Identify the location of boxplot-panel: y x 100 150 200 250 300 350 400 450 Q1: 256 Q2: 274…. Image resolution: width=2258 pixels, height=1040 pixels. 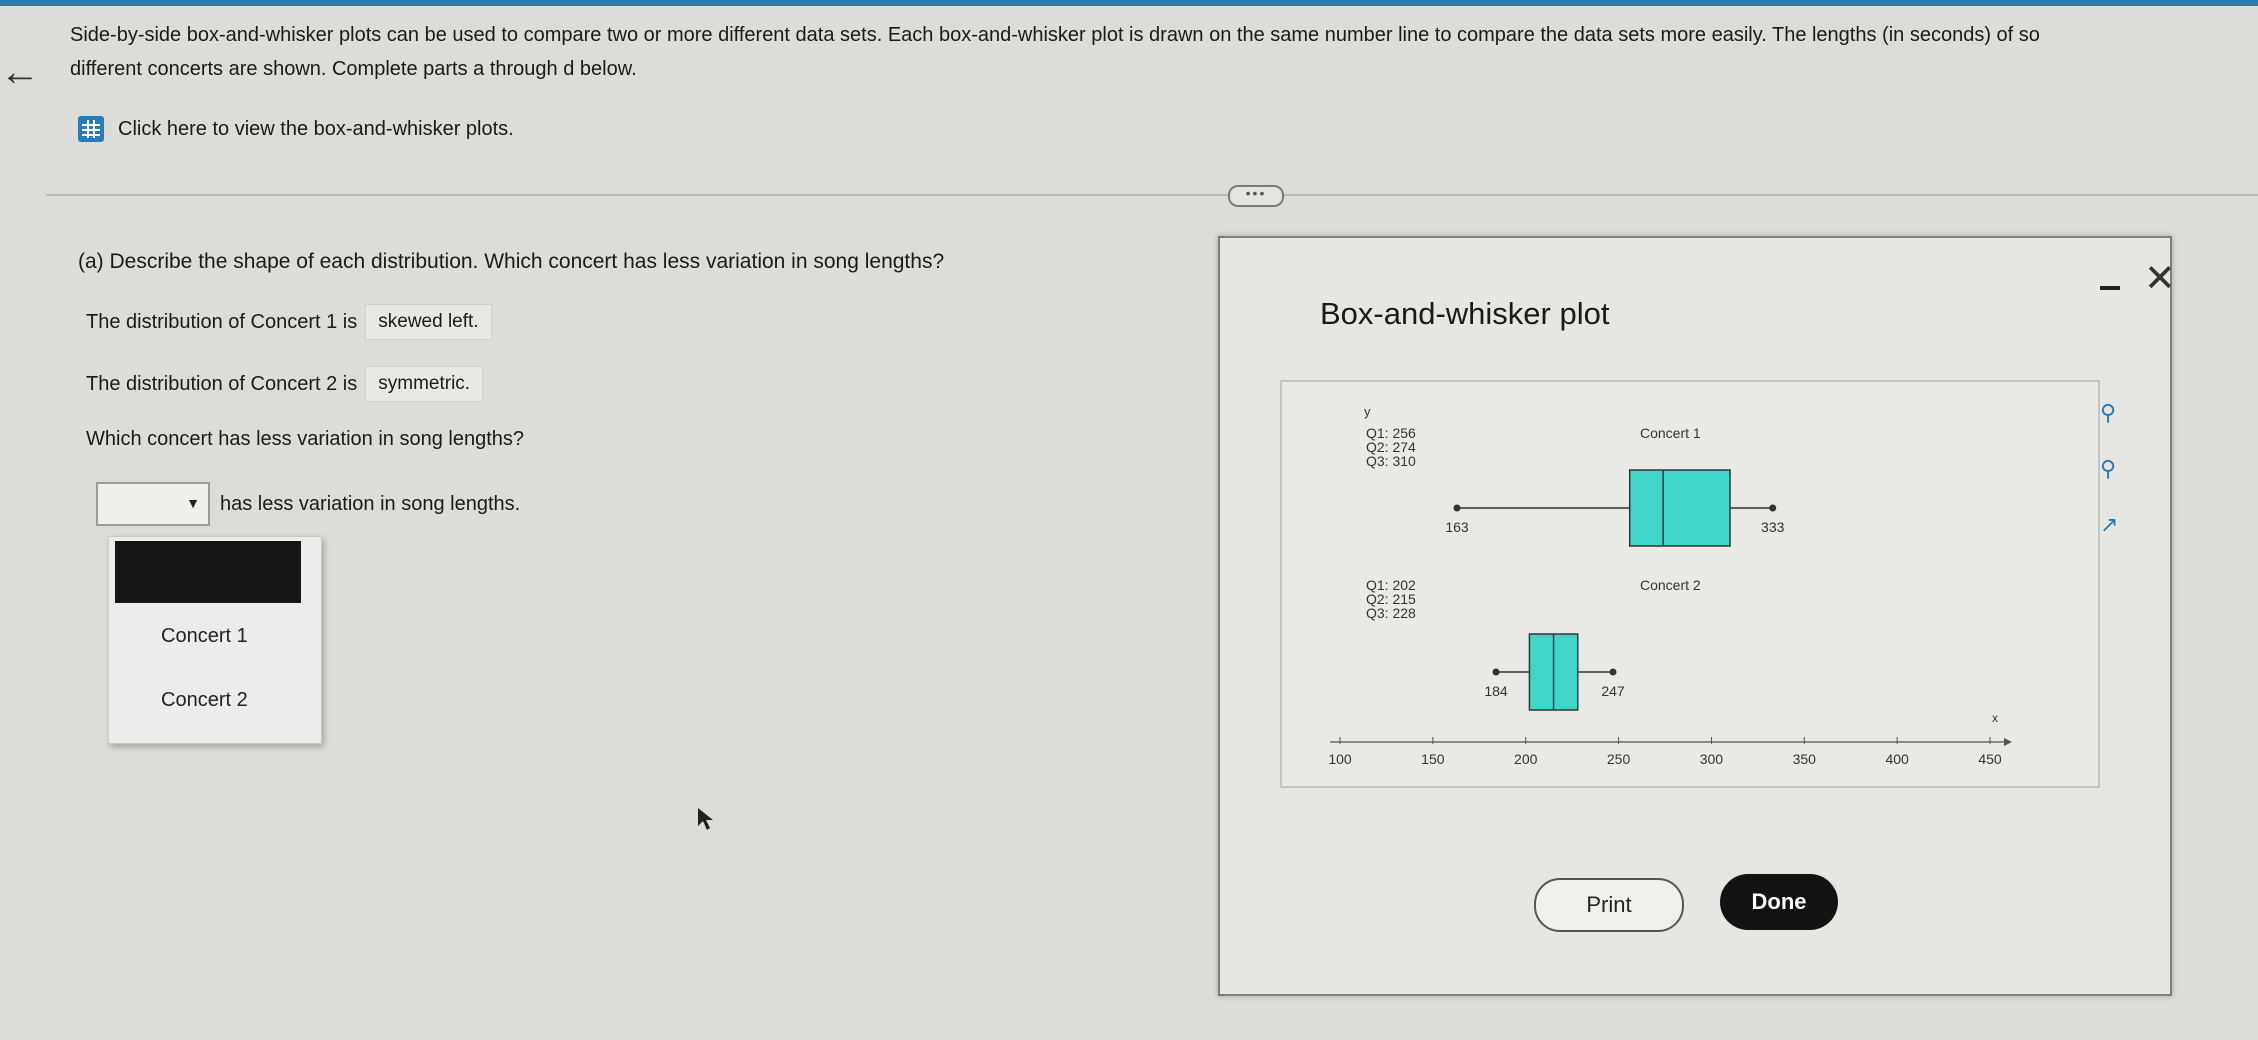
(1699, 584).